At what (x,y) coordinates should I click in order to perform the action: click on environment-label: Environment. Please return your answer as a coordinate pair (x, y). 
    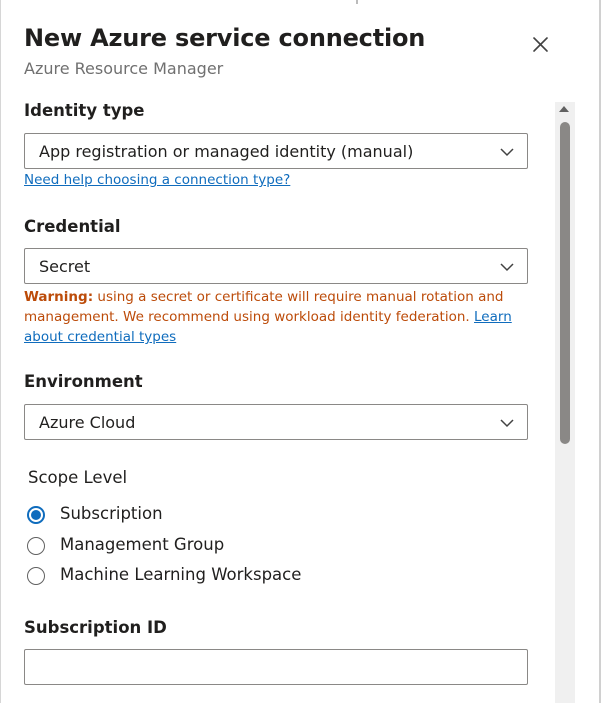
    Looking at the image, I should click on (83, 381).